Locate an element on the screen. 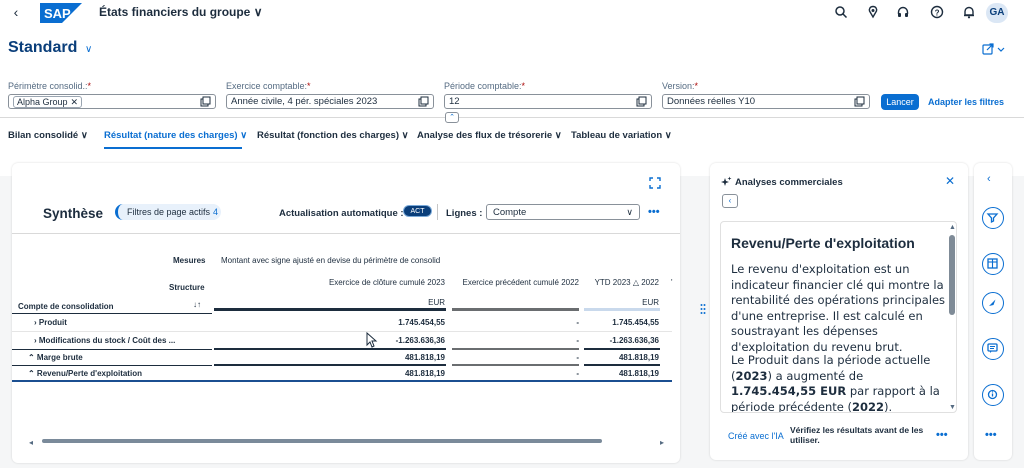 This screenshot has height=468, width=1024. row-label-marge: ⌃ Marge brute is located at coordinates (55, 357).